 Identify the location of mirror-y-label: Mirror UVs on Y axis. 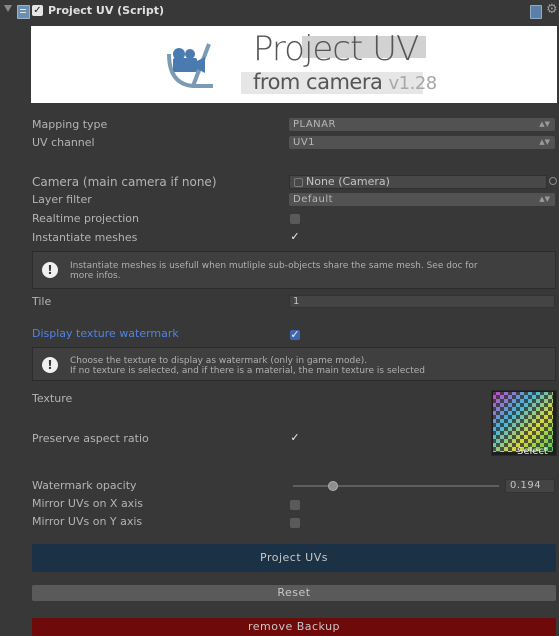
(87, 521).